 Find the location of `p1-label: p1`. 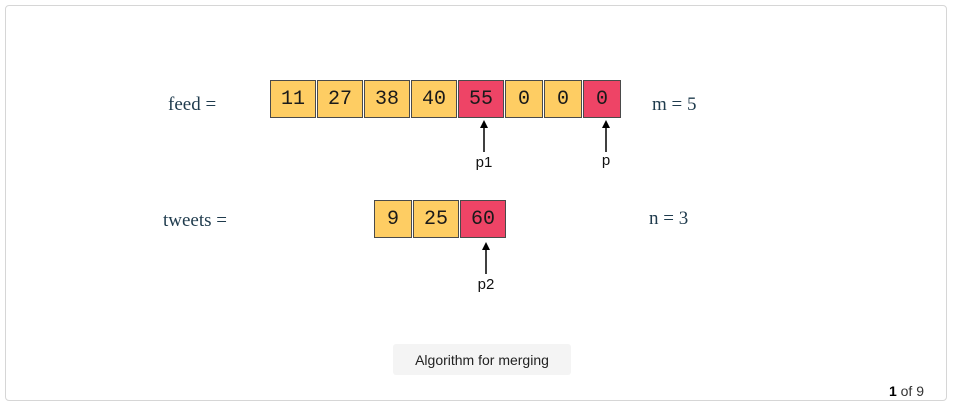

p1-label: p1 is located at coordinates (484, 162).